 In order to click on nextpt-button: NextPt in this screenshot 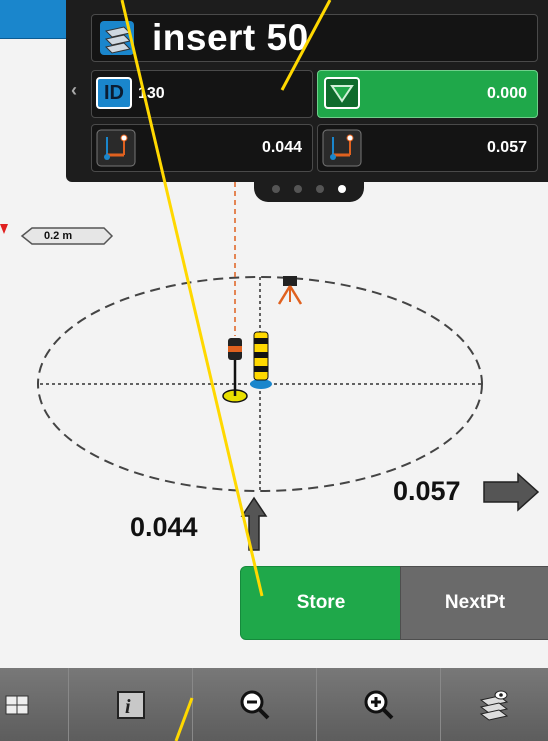, I will do `click(474, 603)`.